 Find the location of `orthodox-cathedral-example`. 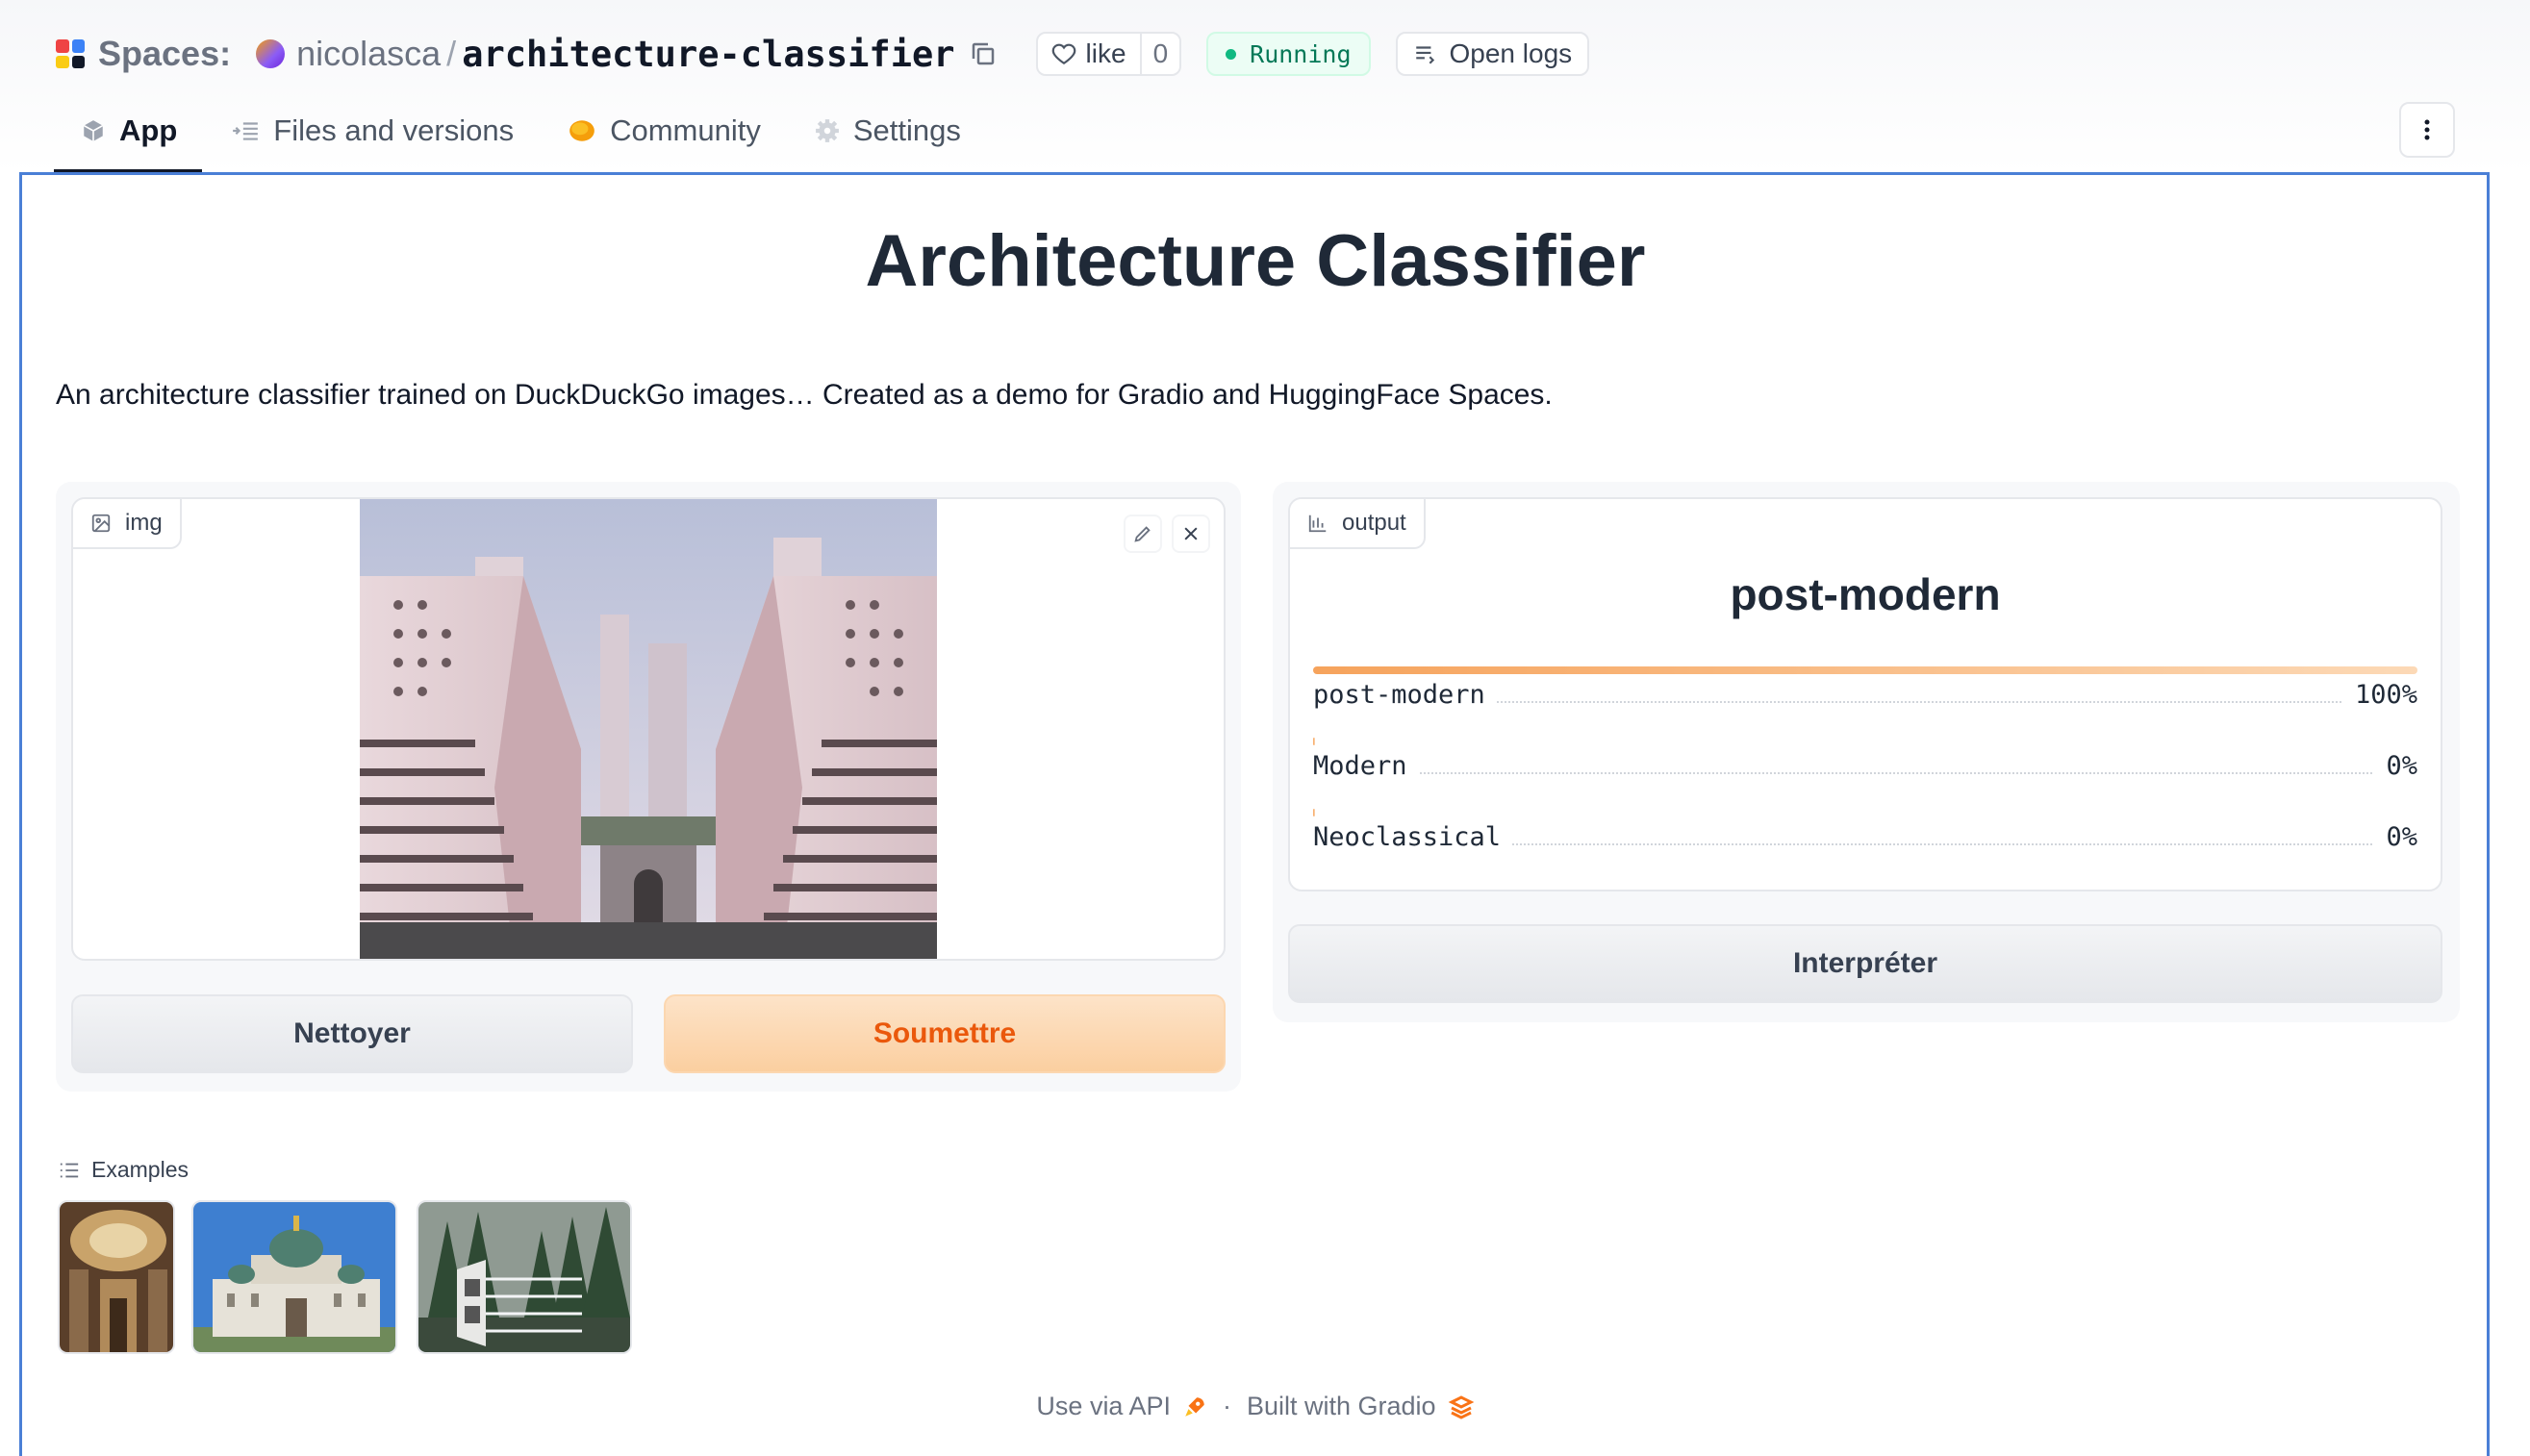

orthodox-cathedral-example is located at coordinates (294, 1277).